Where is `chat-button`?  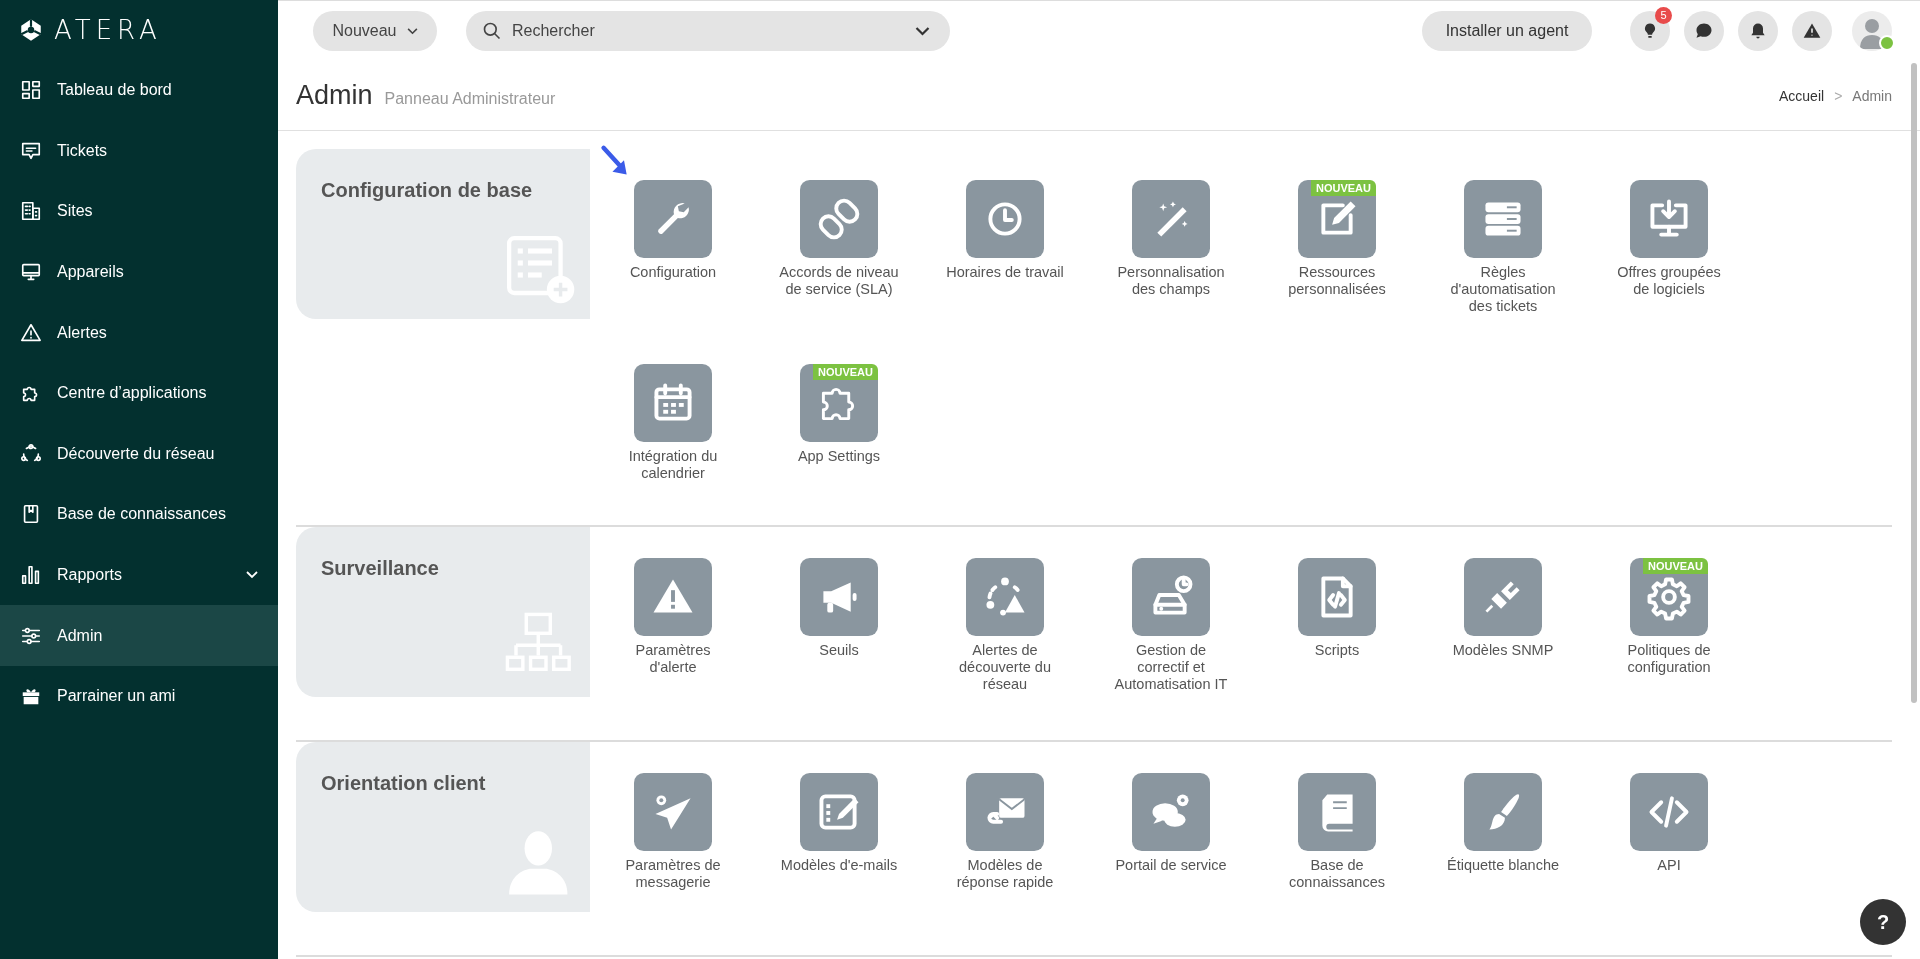
chat-button is located at coordinates (1704, 31).